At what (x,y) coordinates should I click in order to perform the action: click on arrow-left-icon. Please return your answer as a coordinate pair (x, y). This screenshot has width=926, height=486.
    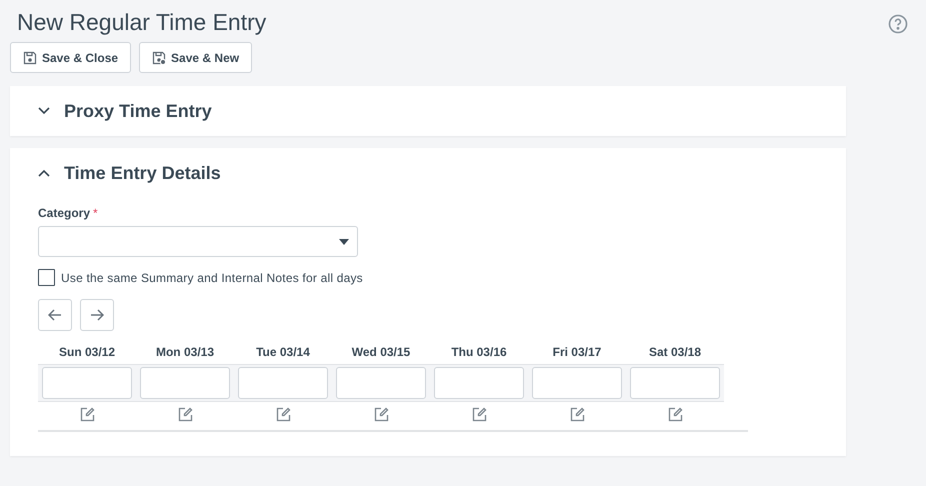
    Looking at the image, I should click on (55, 315).